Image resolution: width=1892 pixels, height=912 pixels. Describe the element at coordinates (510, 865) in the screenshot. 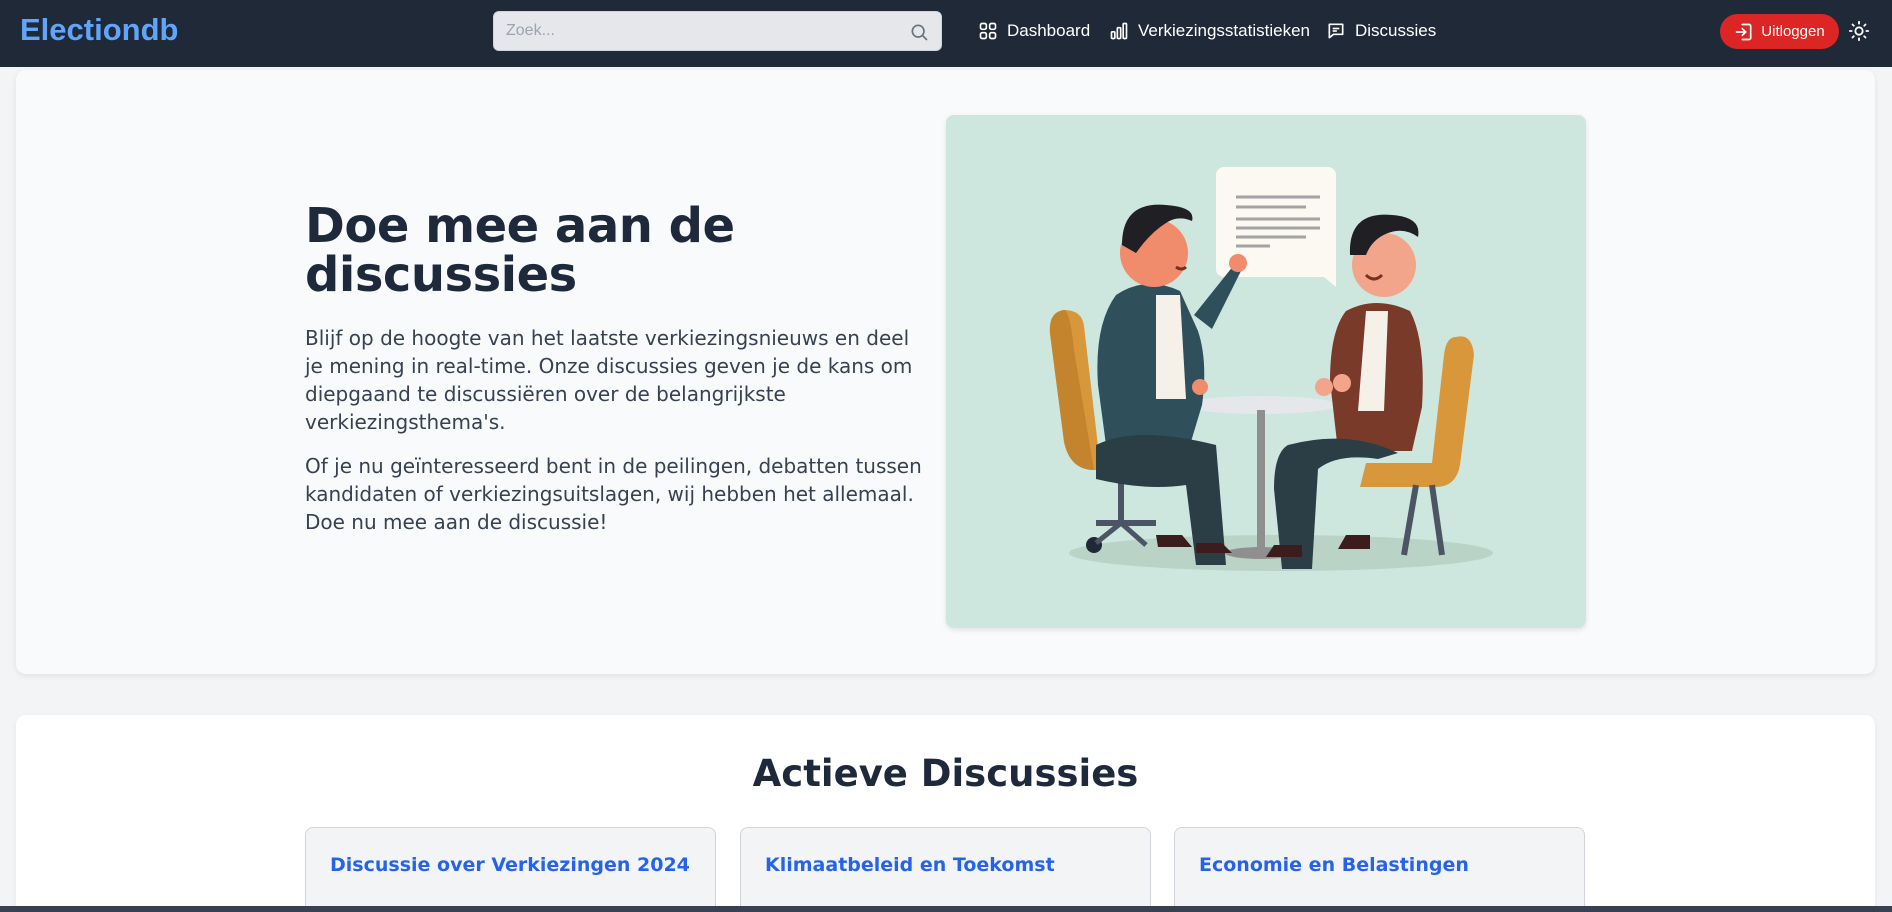

I see `discussion-card-title: Discussie over Verkiezingen 2024` at that location.